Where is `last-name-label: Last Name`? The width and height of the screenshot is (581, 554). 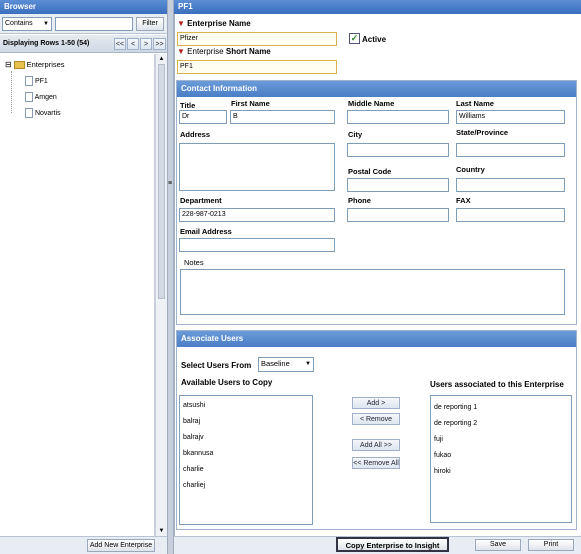 last-name-label: Last Name is located at coordinates (475, 103).